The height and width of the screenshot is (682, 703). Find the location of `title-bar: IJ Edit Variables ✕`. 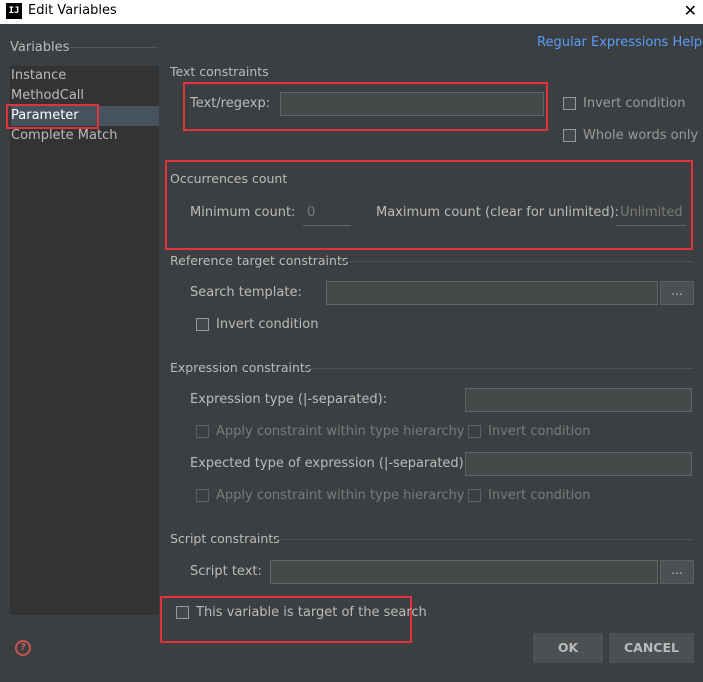

title-bar: IJ Edit Variables ✕ is located at coordinates (351, 12).